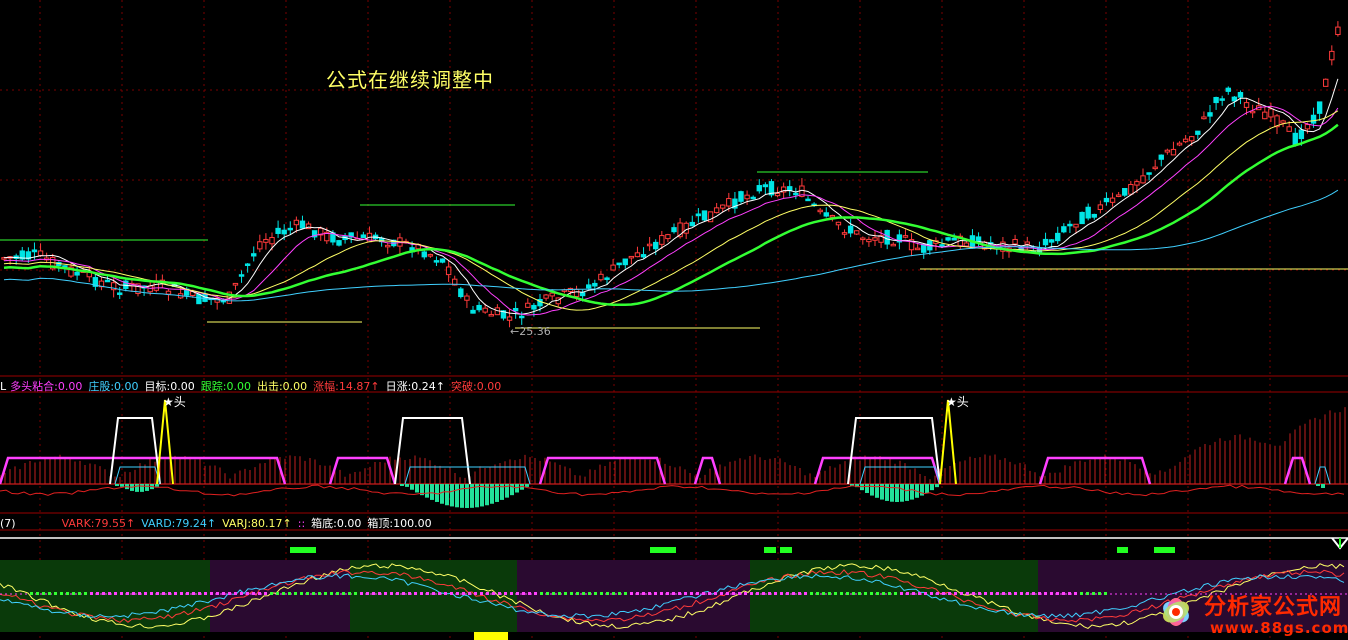 Image resolution: width=1348 pixels, height=640 pixels. What do you see at coordinates (410, 80) in the screenshot?
I see `chart-annotation: 公式在继续调整中` at bounding box center [410, 80].